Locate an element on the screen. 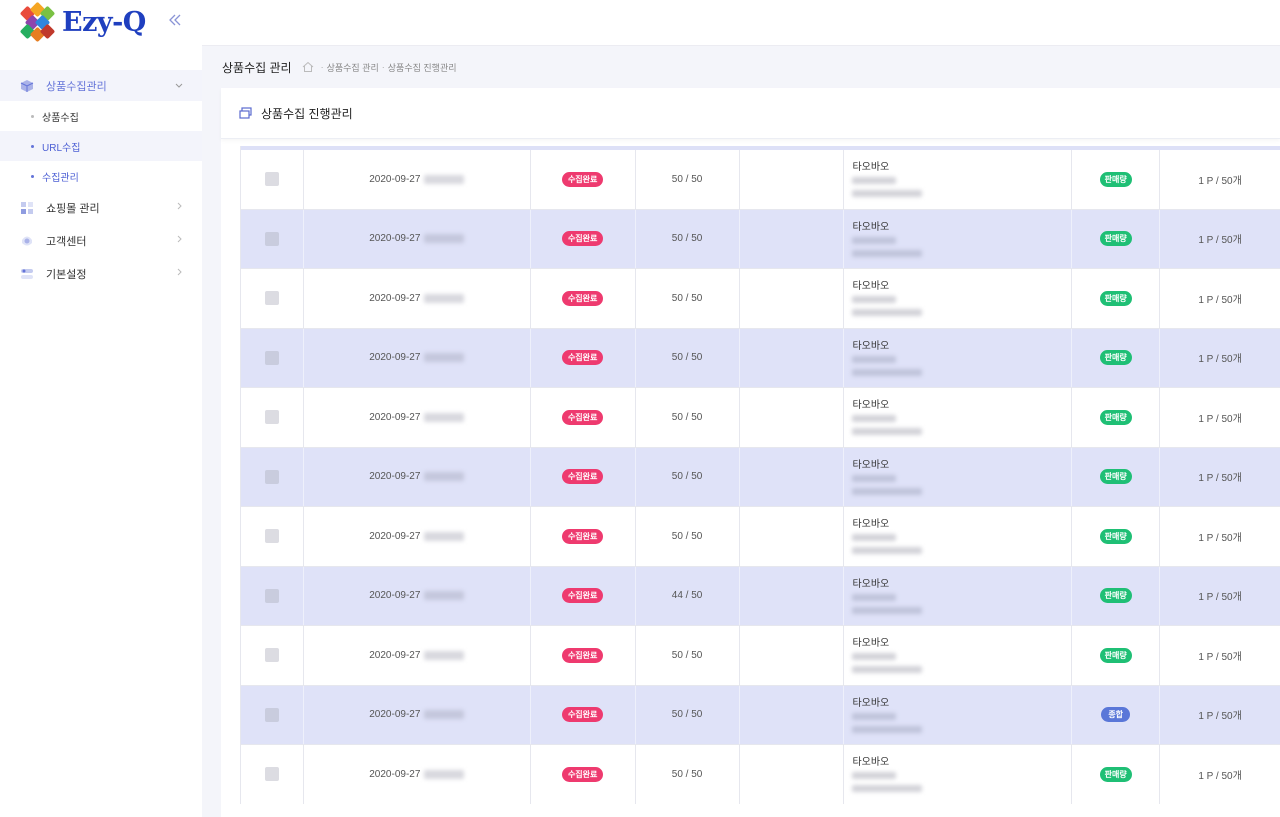 This screenshot has height=817, width=1280. sidebar-item-customer-center: 고객센터 is located at coordinates (101, 240).